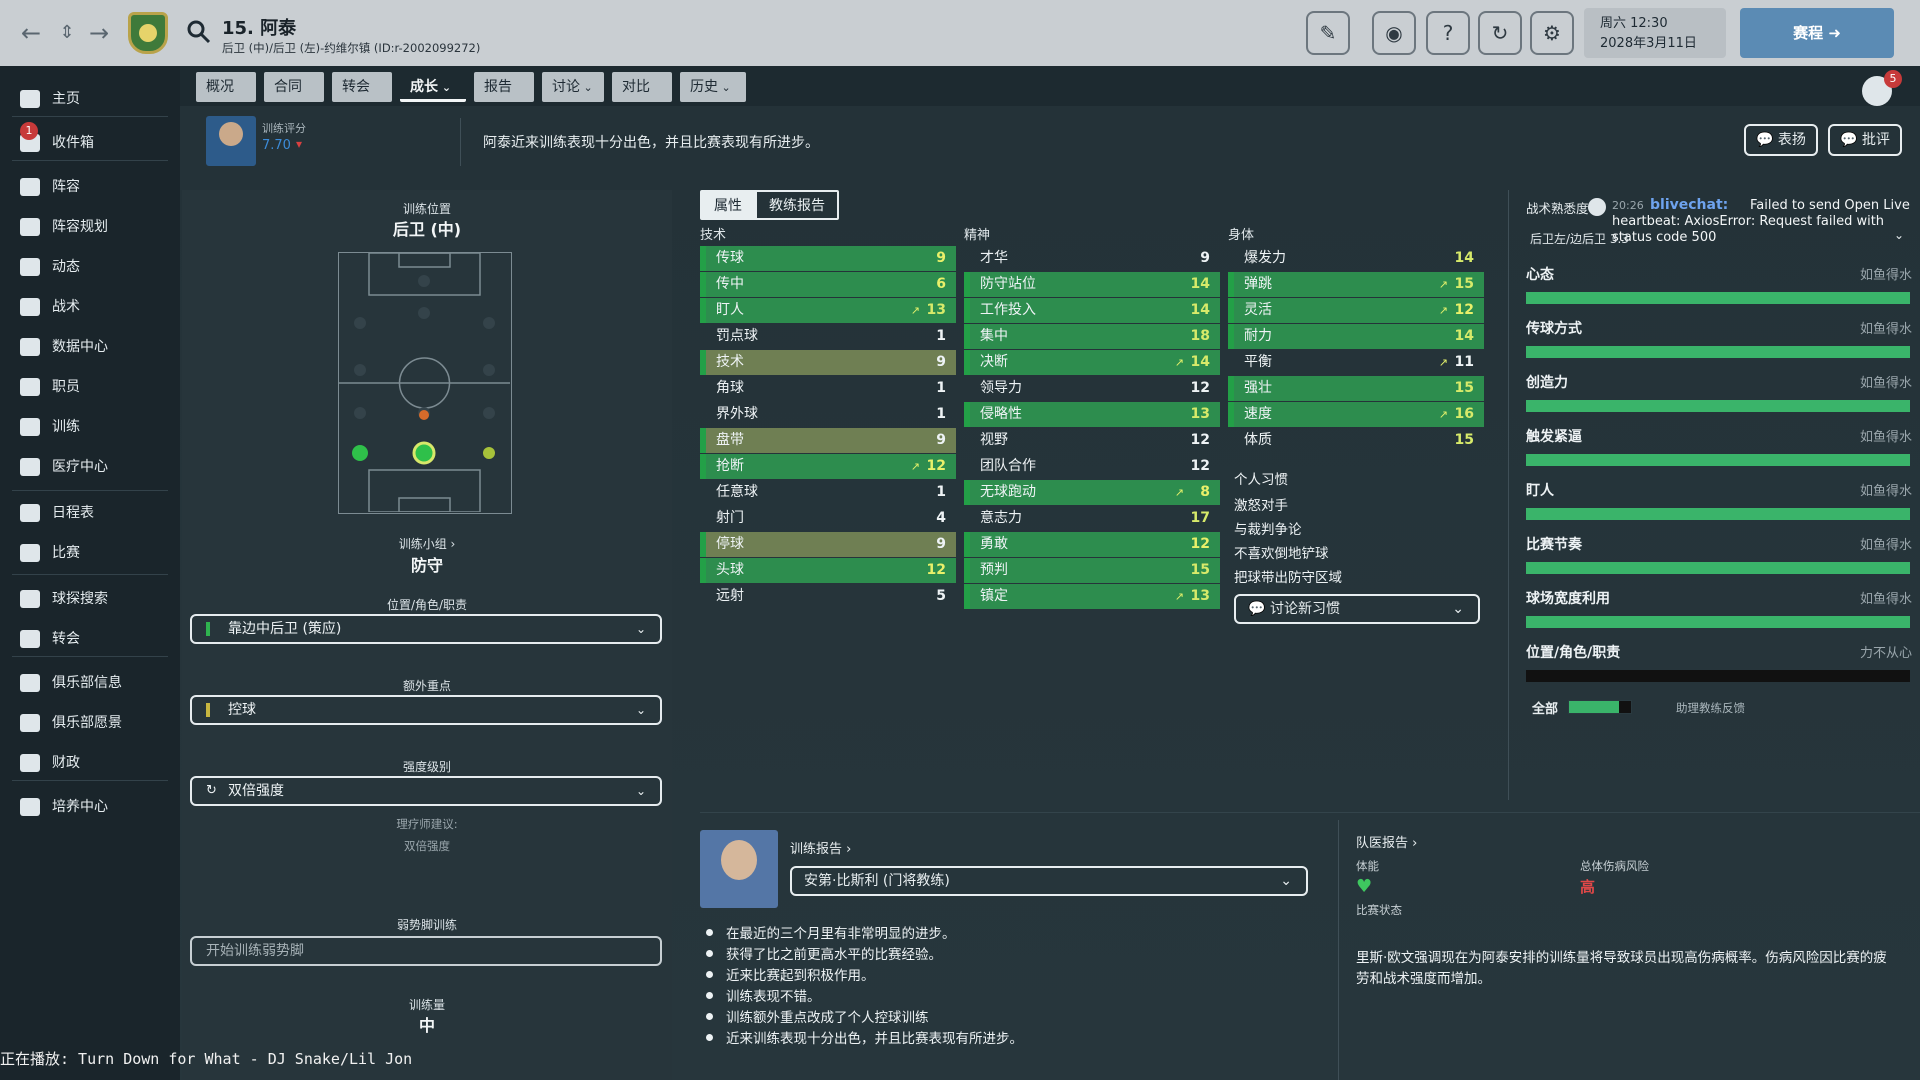 This screenshot has width=1920, height=1080. I want to click on attribute-row: 预判 15, so click(1092, 570).